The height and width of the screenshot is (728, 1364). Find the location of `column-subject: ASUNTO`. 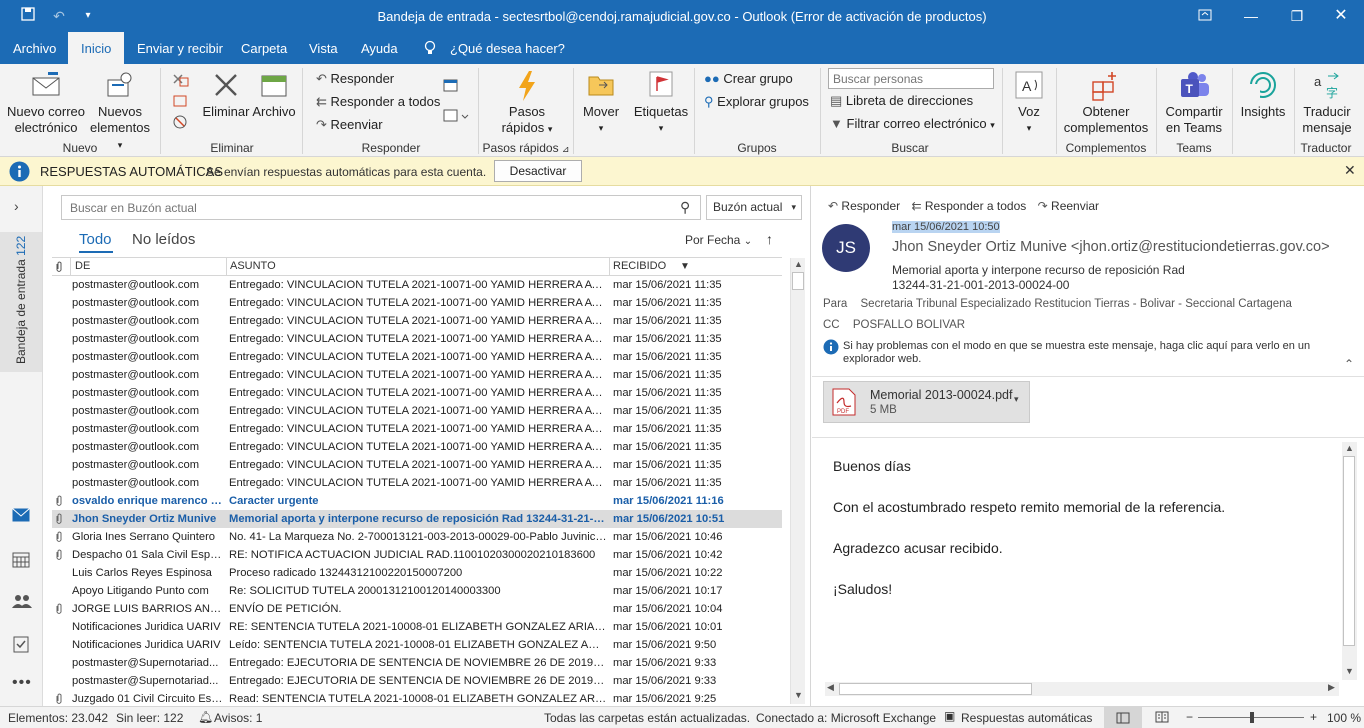

column-subject: ASUNTO is located at coordinates (253, 266).